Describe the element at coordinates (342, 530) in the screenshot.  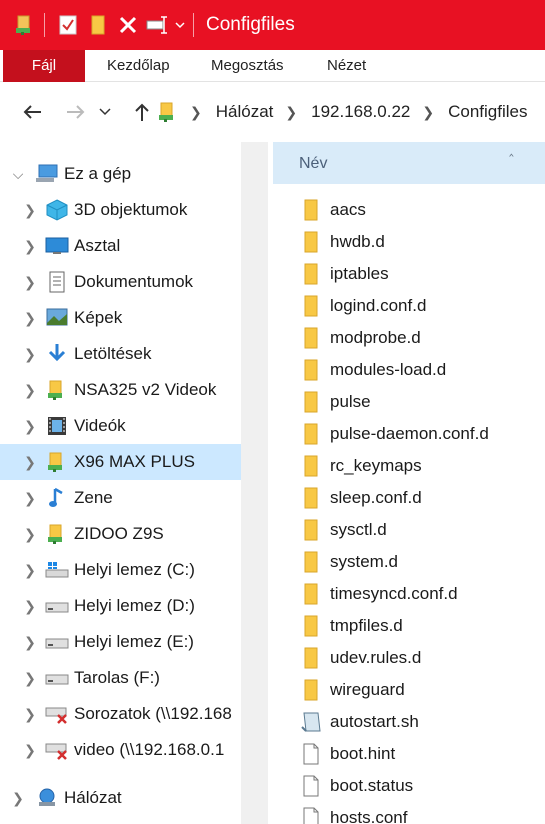
I see `list-item: sysctl.d` at that location.